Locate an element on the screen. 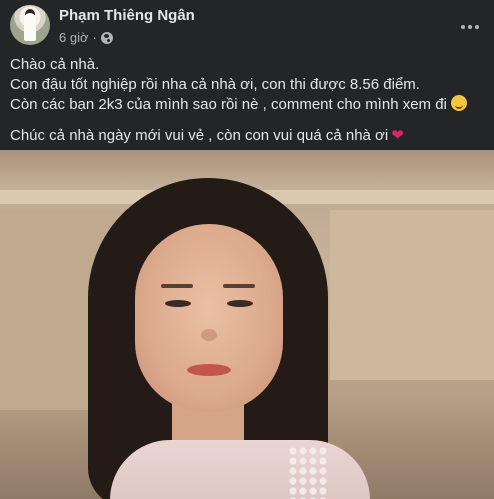 The image size is (494, 499). author-name: Phạm Thiêng Ngân is located at coordinates (127, 15).